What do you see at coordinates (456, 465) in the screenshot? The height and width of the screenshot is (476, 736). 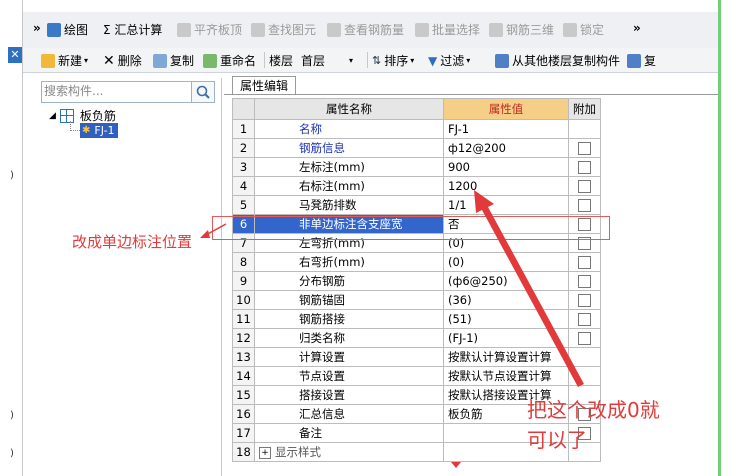 I see `annotation-mark` at bounding box center [456, 465].